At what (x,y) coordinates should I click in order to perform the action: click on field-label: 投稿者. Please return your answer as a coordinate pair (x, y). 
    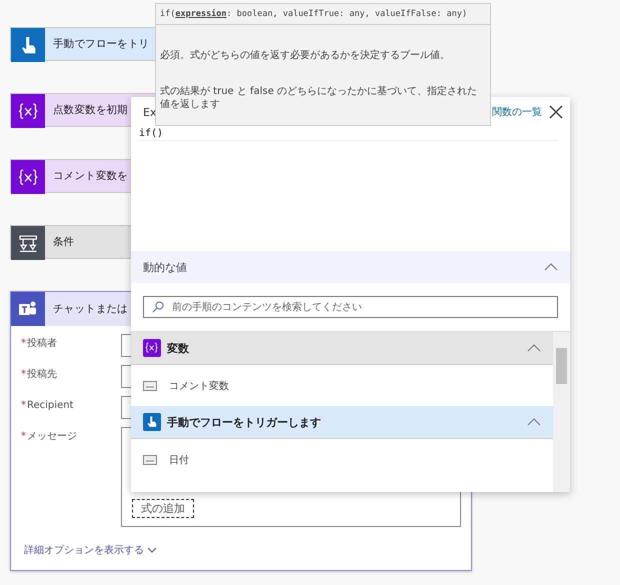
    Looking at the image, I should click on (42, 344).